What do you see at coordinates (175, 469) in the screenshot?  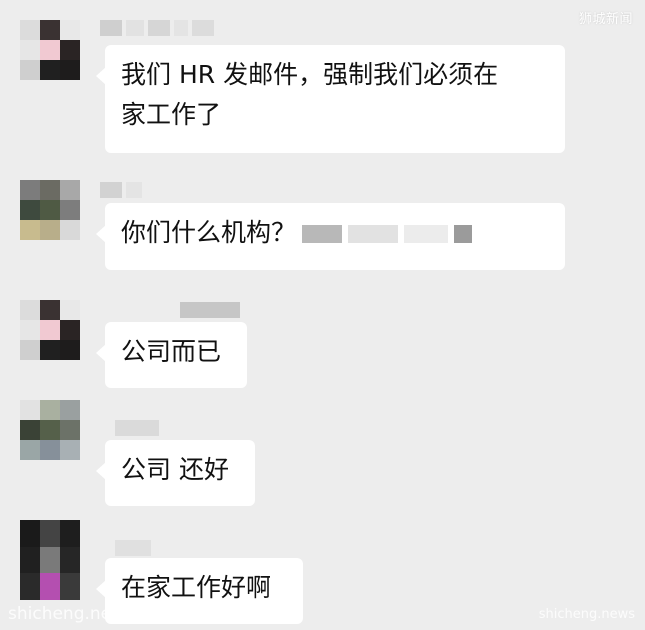 I see `message-text: 公司 还好` at bounding box center [175, 469].